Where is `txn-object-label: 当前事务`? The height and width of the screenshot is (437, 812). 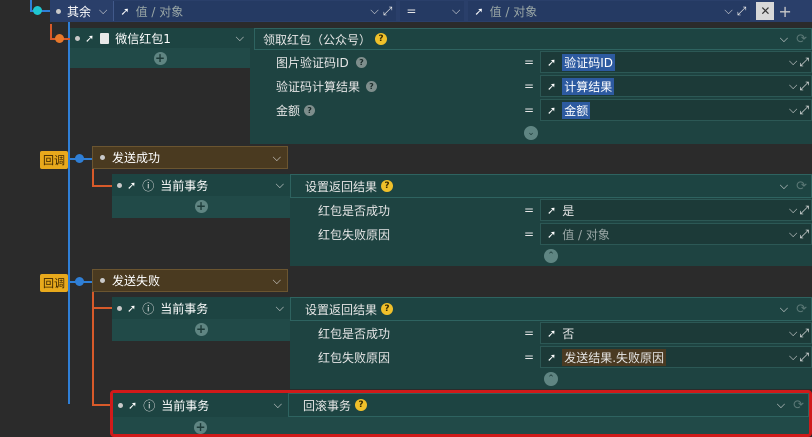
txn-object-label: 当前事务 is located at coordinates (184, 185).